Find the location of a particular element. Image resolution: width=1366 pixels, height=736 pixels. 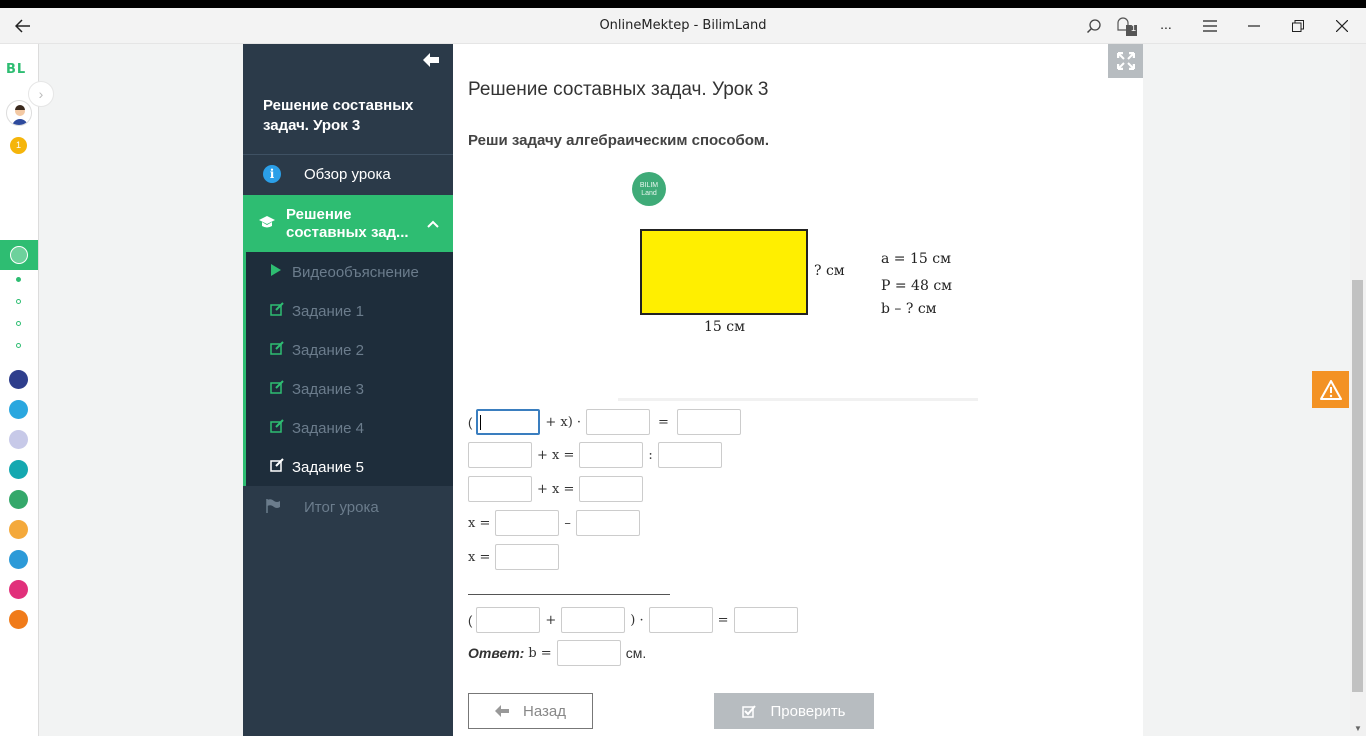

warning-icon is located at coordinates (1330, 389).